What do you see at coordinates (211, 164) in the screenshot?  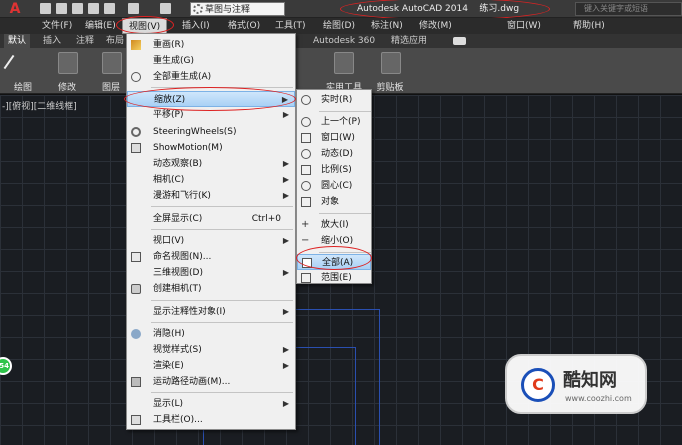 I see `menu-item-orbit: 动态观察(B) ▶` at bounding box center [211, 164].